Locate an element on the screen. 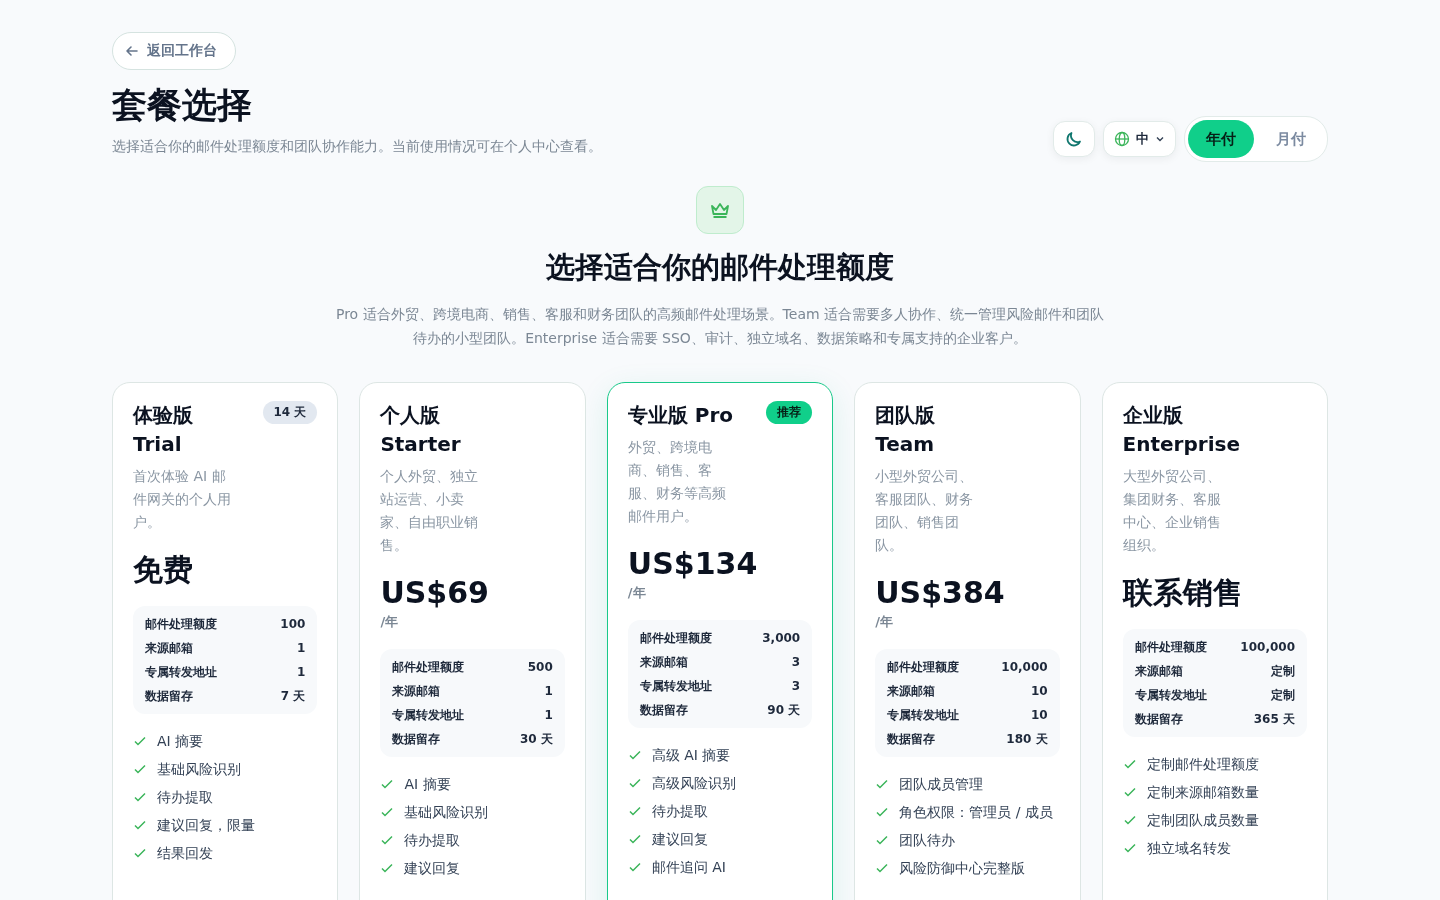 Image resolution: width=1440 pixels, height=900 pixels. plan-name: 个人版 is located at coordinates (411, 415).